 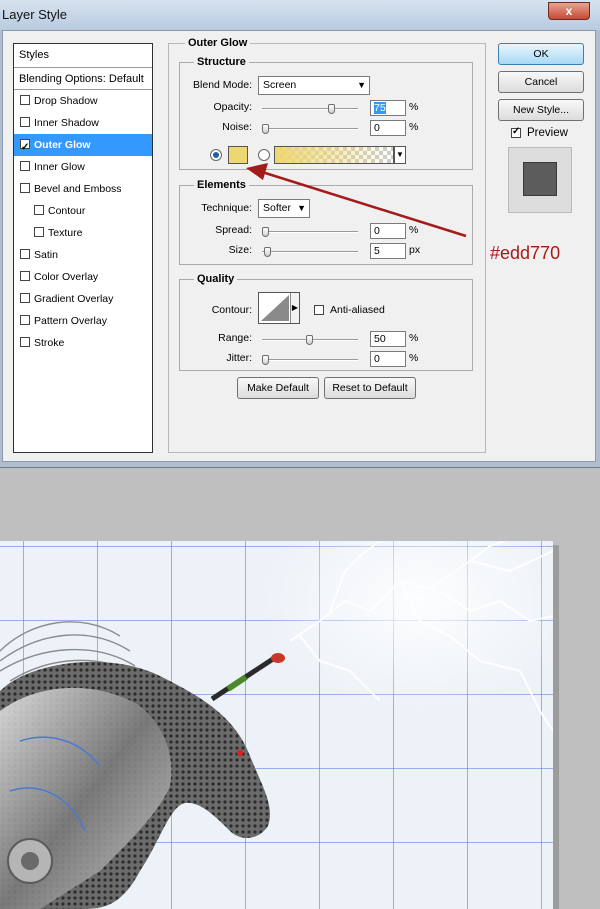 What do you see at coordinates (265, 360) in the screenshot?
I see `jitter-slider-thumb` at bounding box center [265, 360].